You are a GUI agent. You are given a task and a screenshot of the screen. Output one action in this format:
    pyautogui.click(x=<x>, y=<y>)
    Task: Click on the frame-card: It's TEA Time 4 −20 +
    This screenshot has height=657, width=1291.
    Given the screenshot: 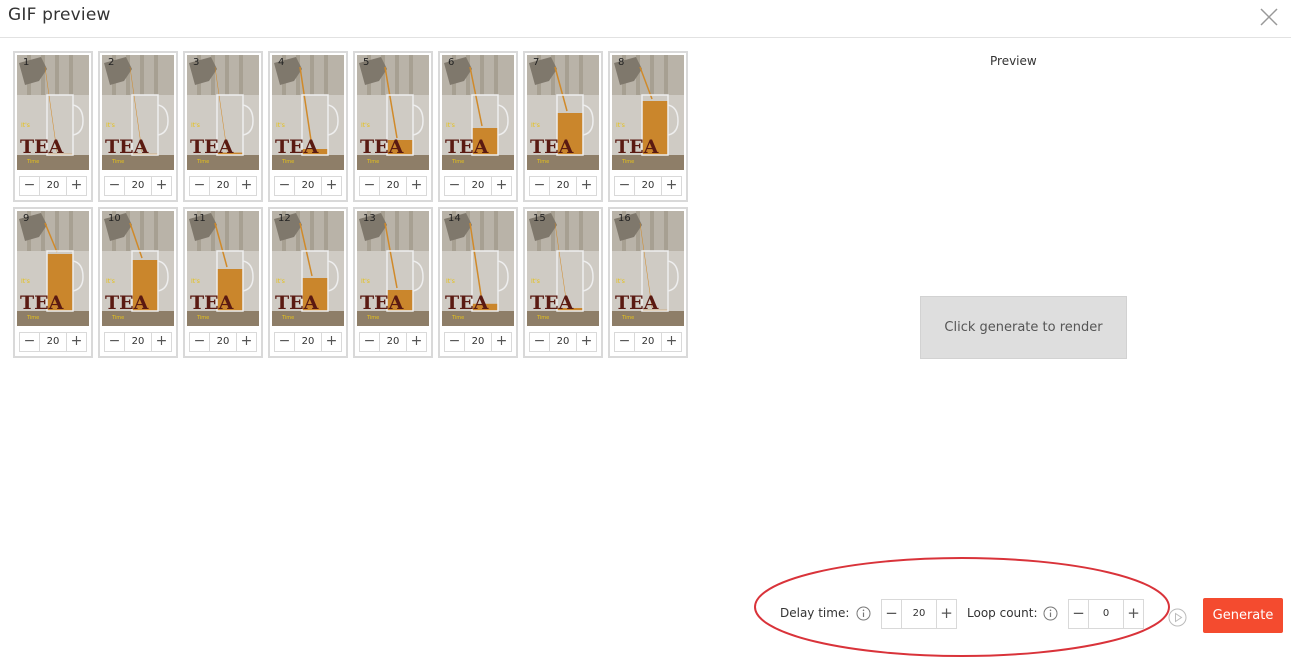 What is the action you would take?
    pyautogui.click(x=308, y=126)
    